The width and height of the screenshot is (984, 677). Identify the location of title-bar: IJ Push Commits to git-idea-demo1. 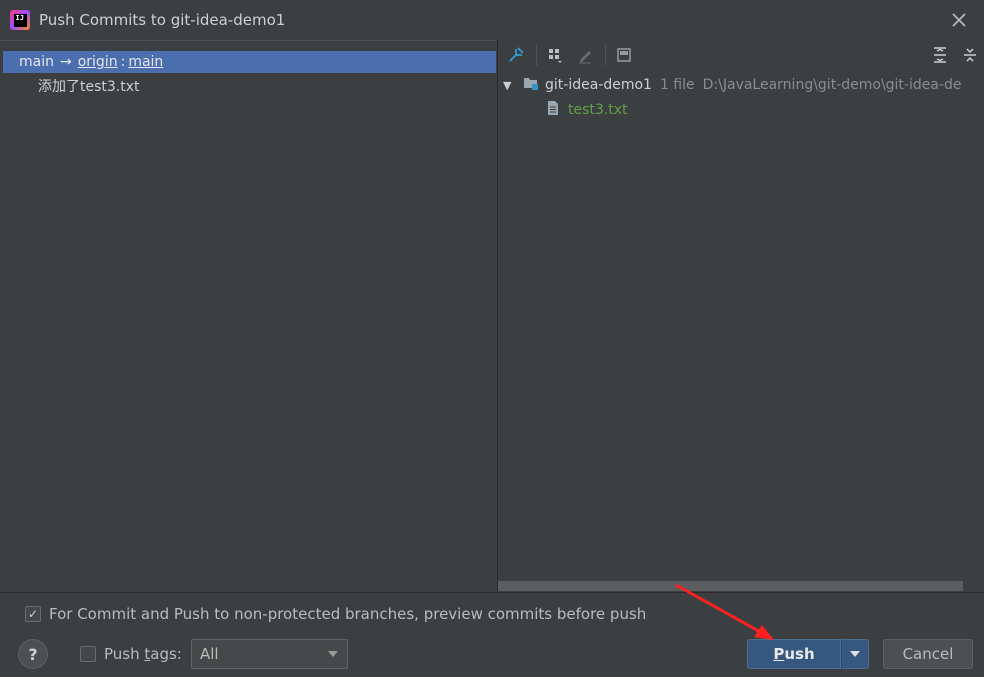
(492, 20).